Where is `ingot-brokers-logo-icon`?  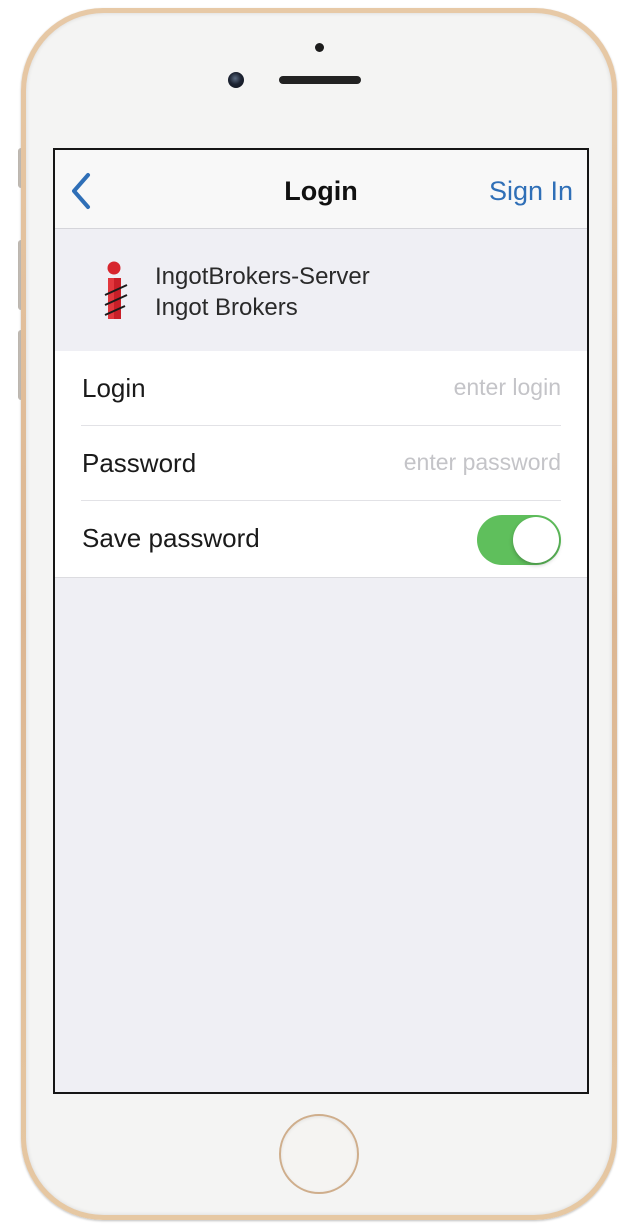 ingot-brokers-logo-icon is located at coordinates (116, 292).